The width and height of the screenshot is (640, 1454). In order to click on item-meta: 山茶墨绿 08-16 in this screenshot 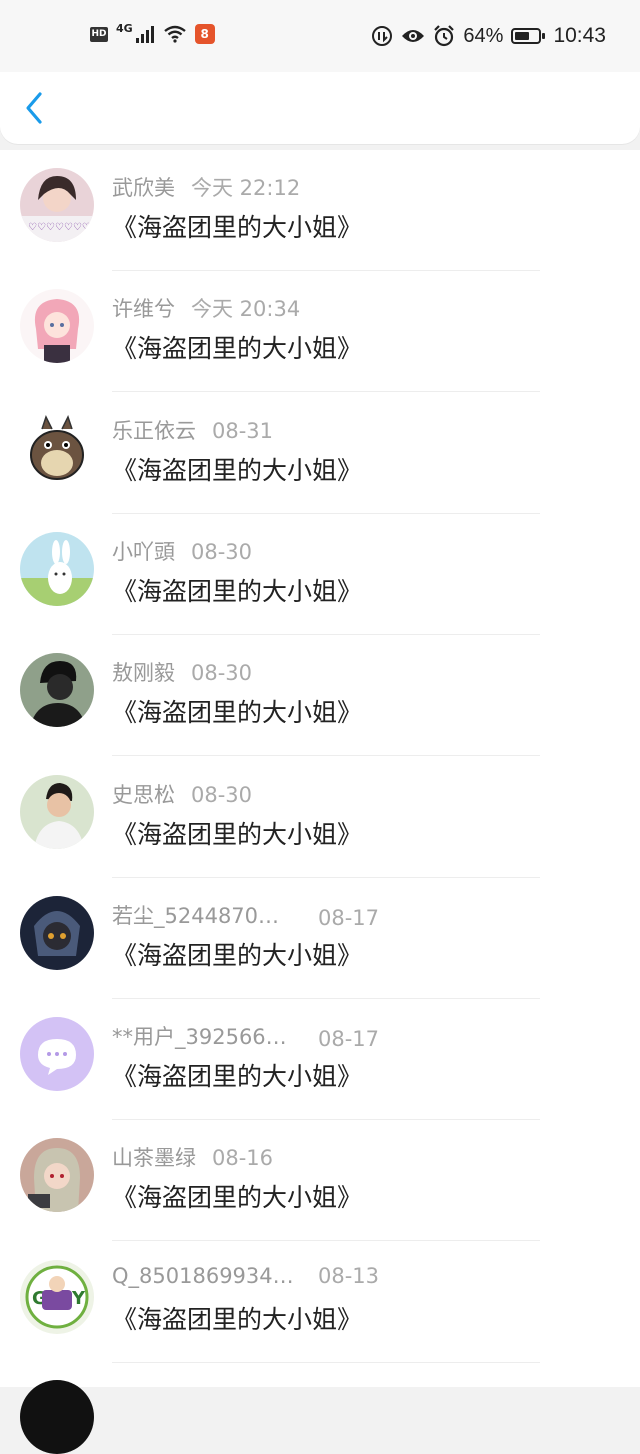, I will do `click(192, 1157)`.